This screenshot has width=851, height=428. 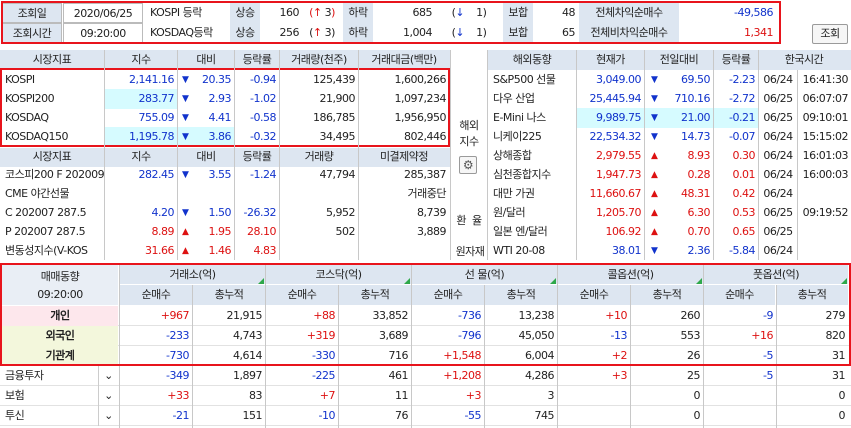 What do you see at coordinates (177, 335) in the screenshot?
I see `trade-net: -233` at bounding box center [177, 335].